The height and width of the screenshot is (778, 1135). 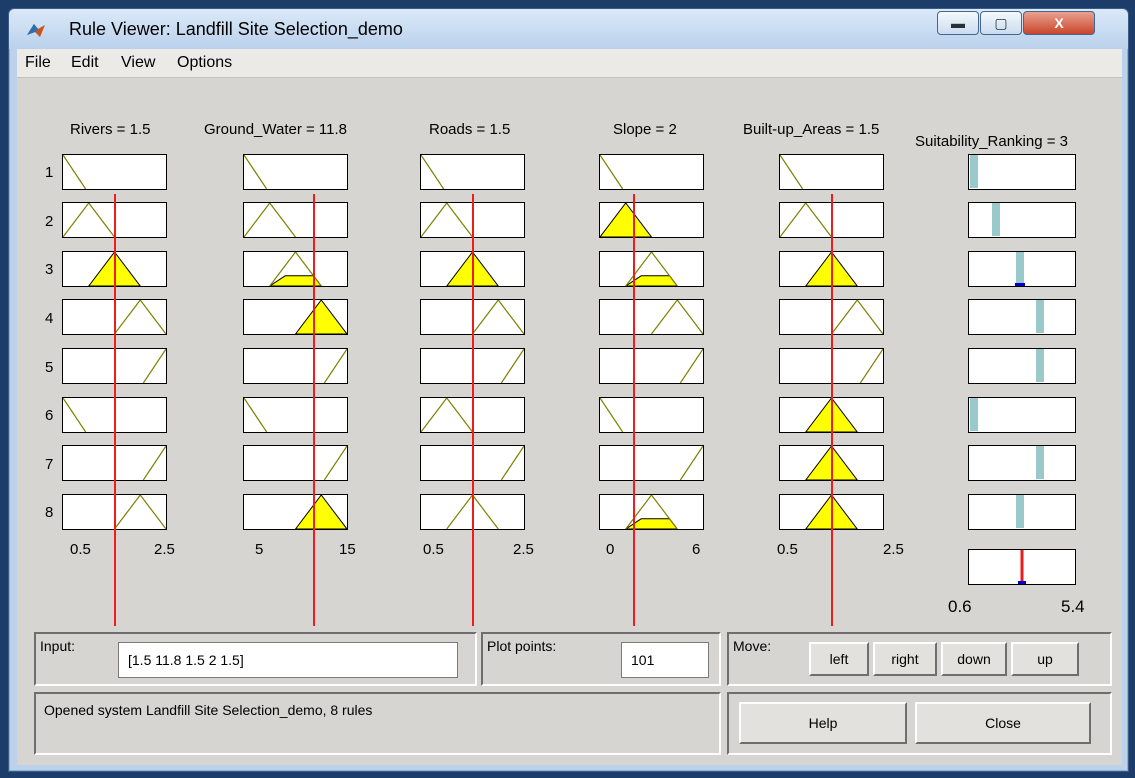 I want to click on output-min-tick: 0.6, so click(x=960, y=606).